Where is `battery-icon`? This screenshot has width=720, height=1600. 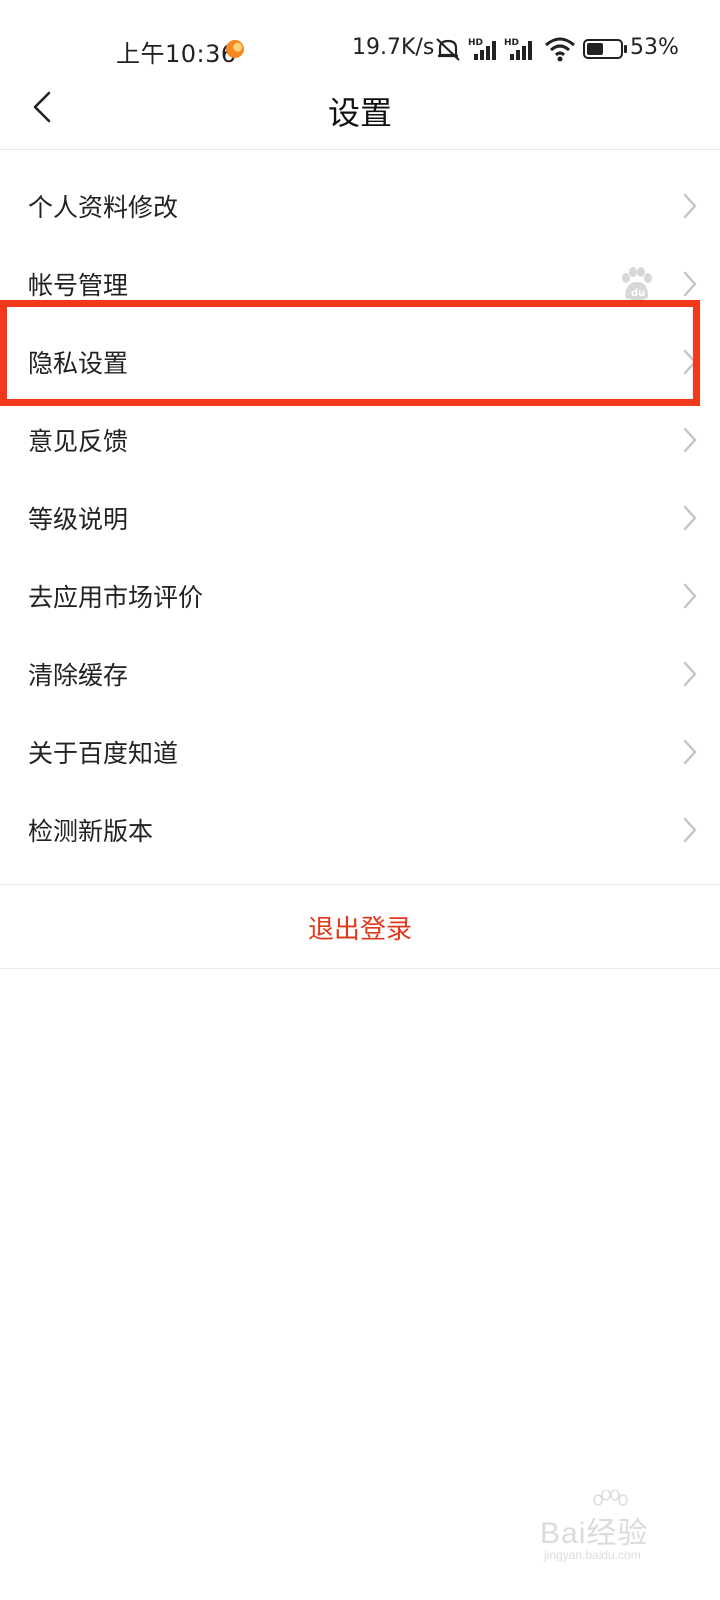
battery-icon is located at coordinates (605, 49).